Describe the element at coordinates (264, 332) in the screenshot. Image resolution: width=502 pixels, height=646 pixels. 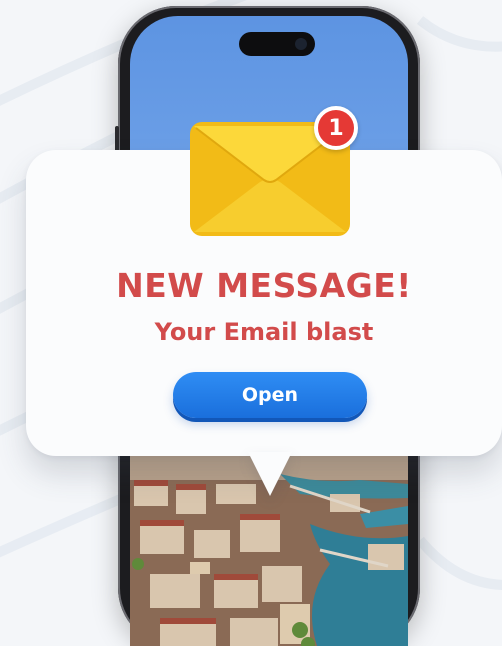
I see `notification-subtitle: Your Email blast` at that location.